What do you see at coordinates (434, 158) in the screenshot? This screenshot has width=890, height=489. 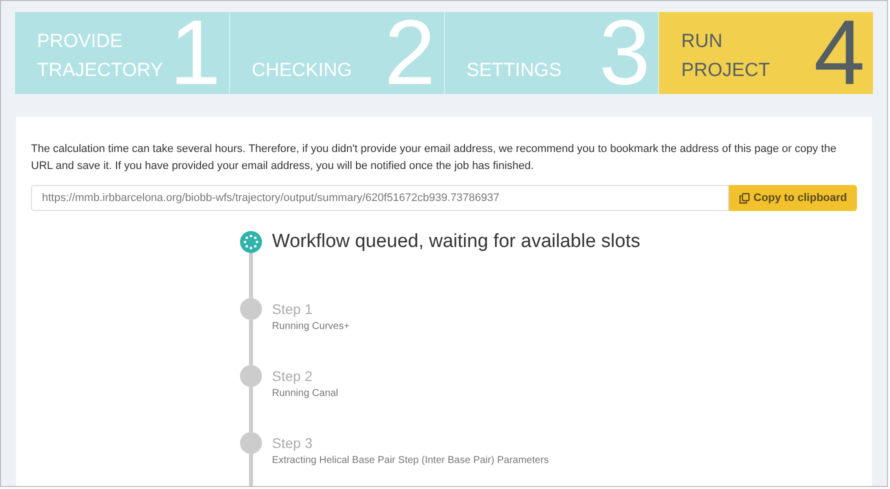 I see `notice-text: The calculation time can take several hours. Therefore, if you didn't provide your email address, we recommend you to bookmark the address of this page or copy the URL and save it. If you have provided your email address, you will be notified once the job has finished.` at bounding box center [434, 158].